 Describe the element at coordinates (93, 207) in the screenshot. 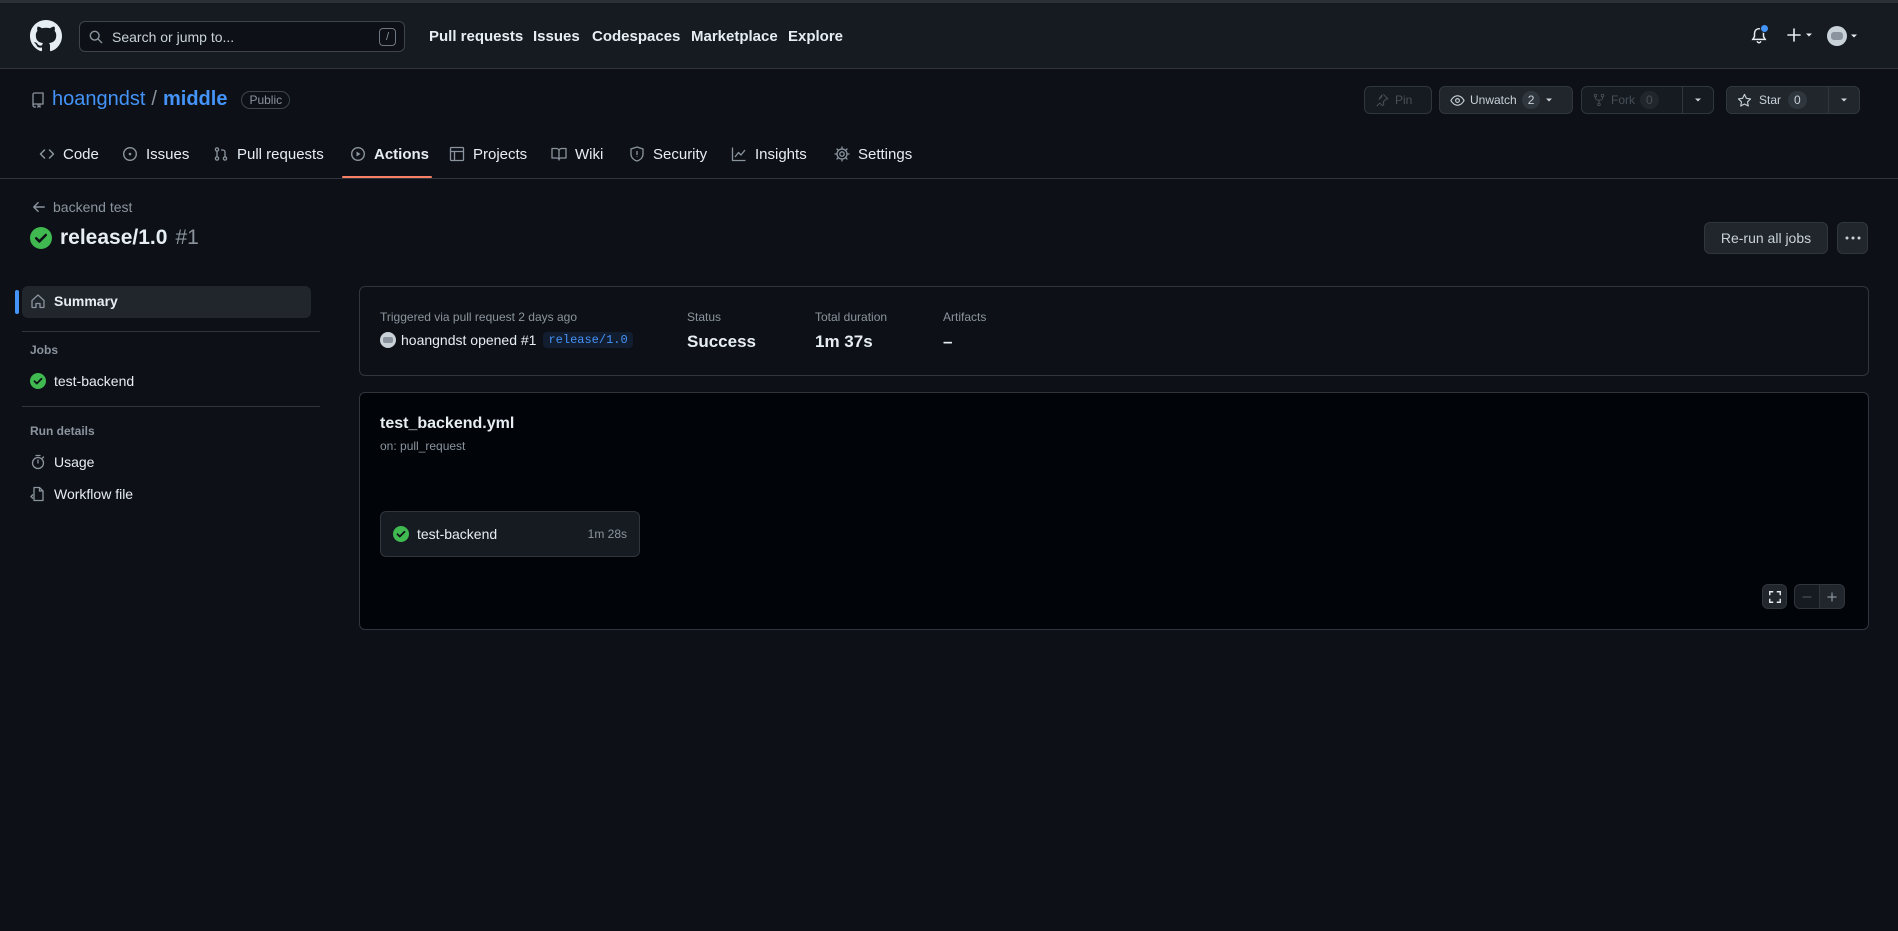

I see `back-link-label: backend test` at that location.